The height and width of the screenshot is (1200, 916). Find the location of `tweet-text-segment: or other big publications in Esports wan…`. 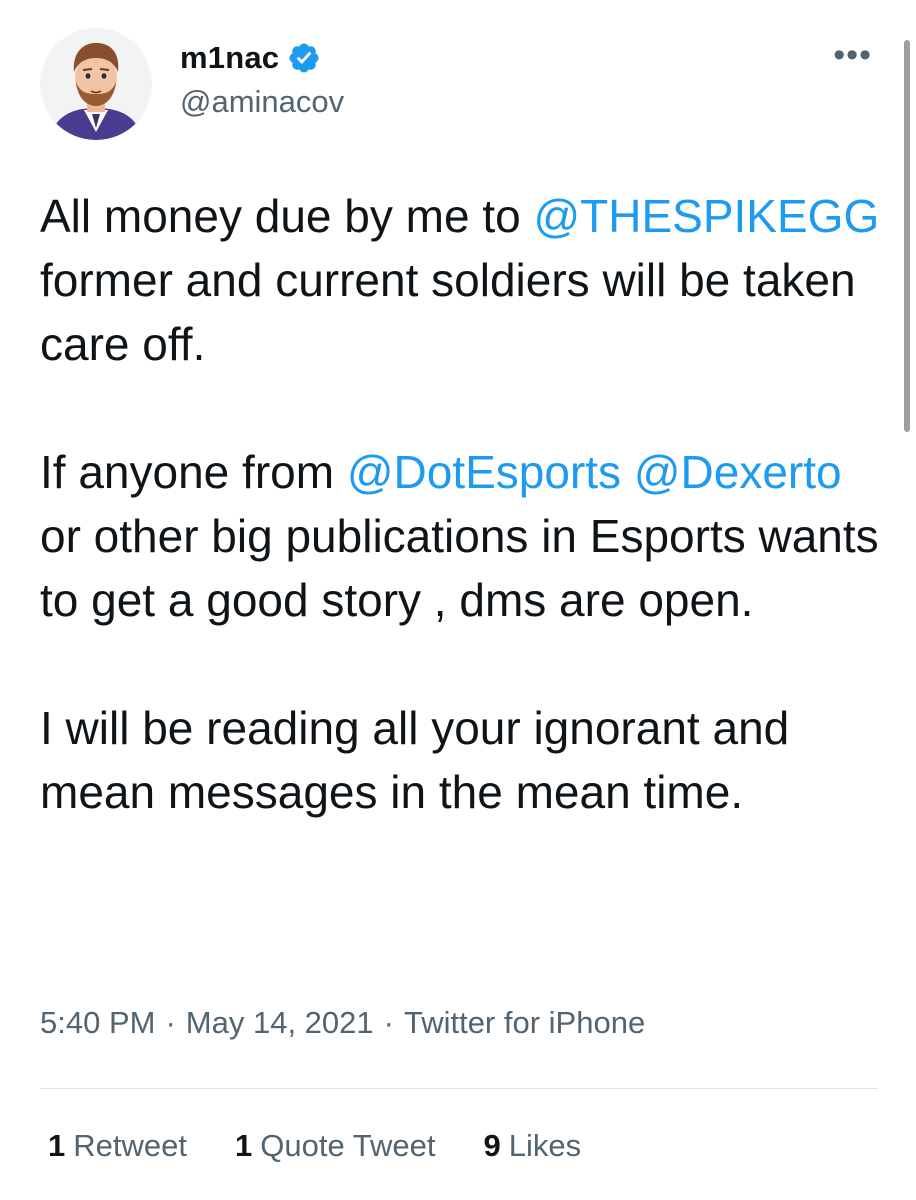

tweet-text-segment: or other big publications in Esports wan… is located at coordinates (459, 568).